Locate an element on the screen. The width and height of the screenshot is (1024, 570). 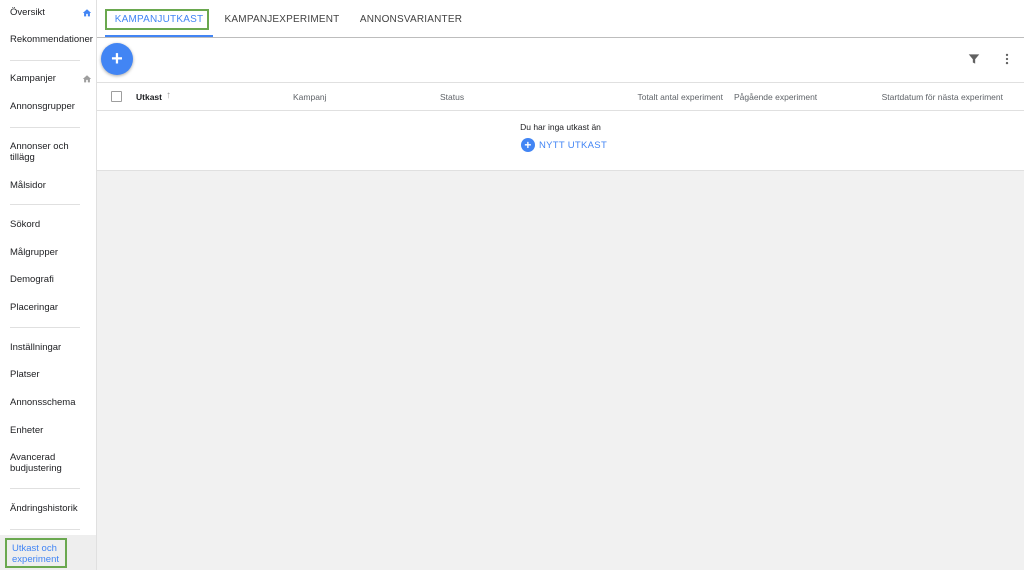
sidebar-item-demographics: Demografi is located at coordinates (51, 279).